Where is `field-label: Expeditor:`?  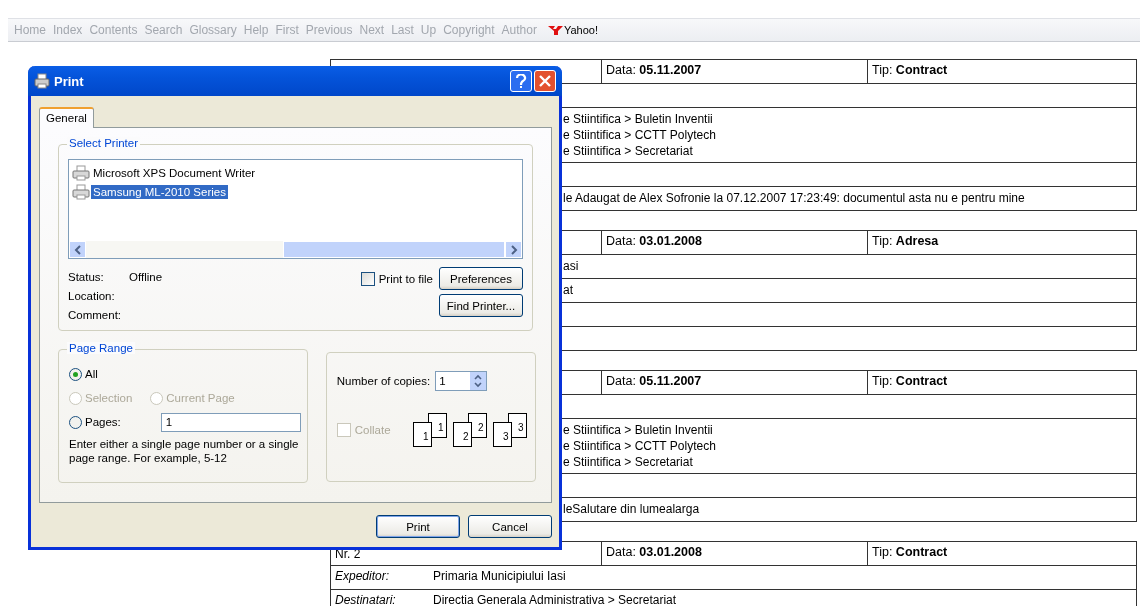 field-label: Expeditor: is located at coordinates (362, 576).